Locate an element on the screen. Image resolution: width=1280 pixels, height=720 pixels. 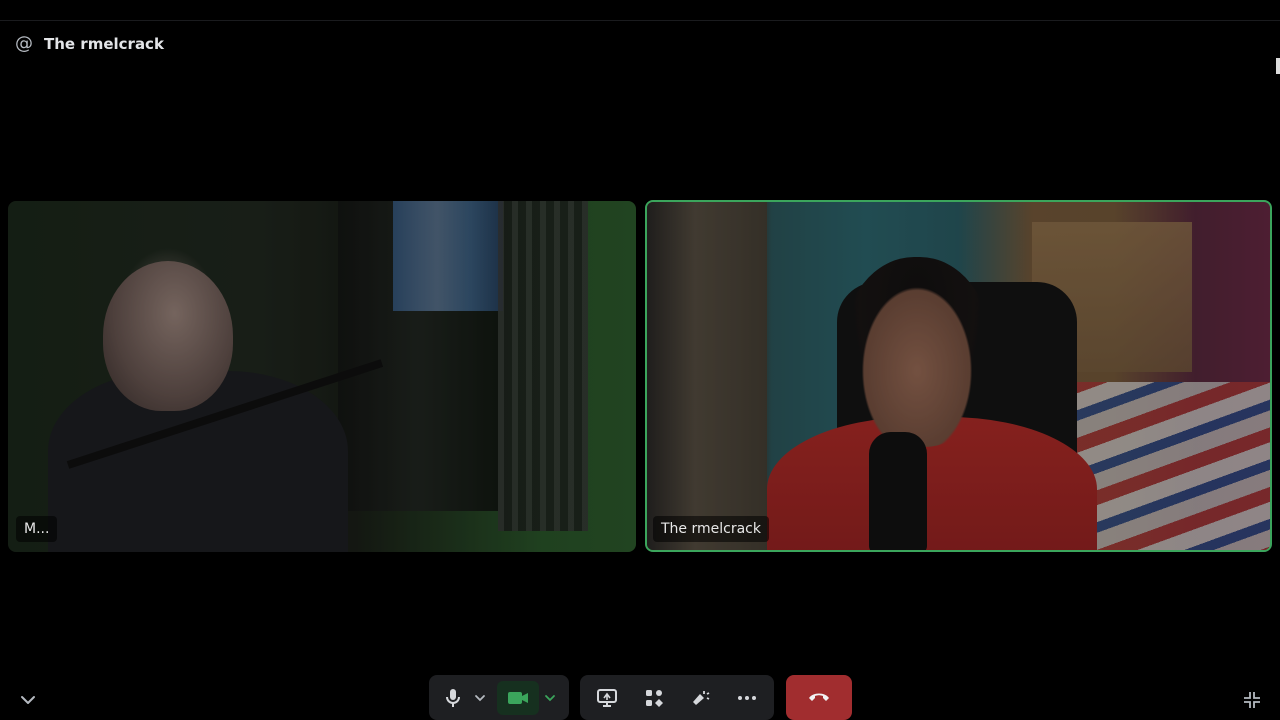
camera-button is located at coordinates (518, 697).